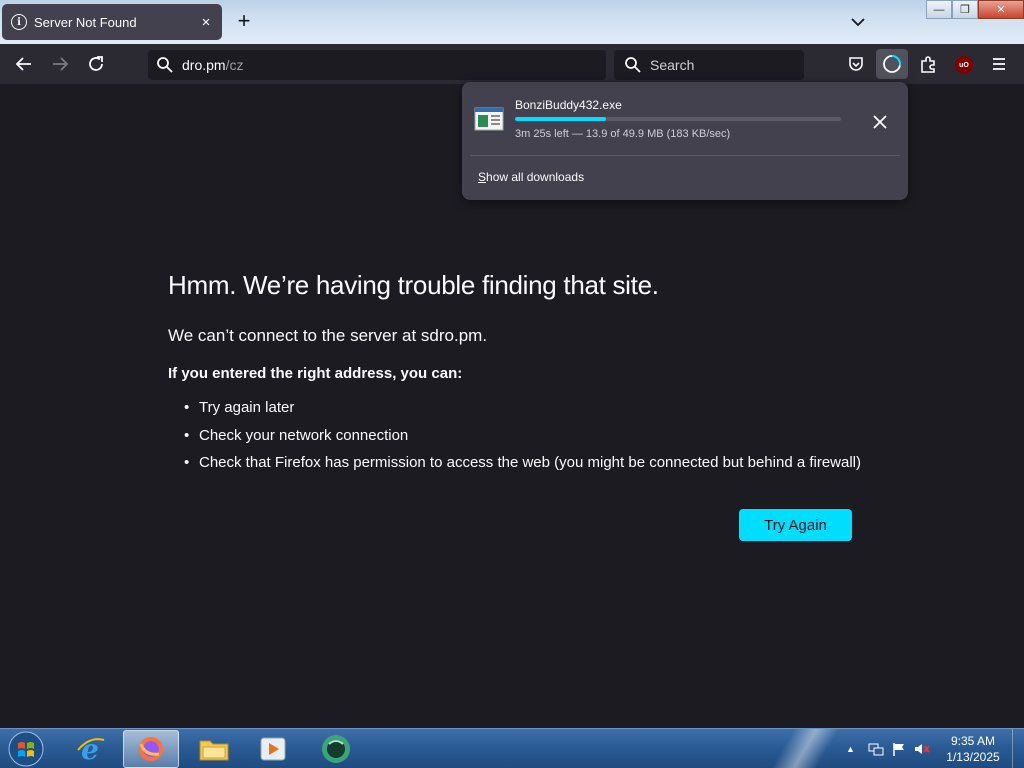 The height and width of the screenshot is (768, 1024). I want to click on list-item: Check your network connection, so click(514, 440).